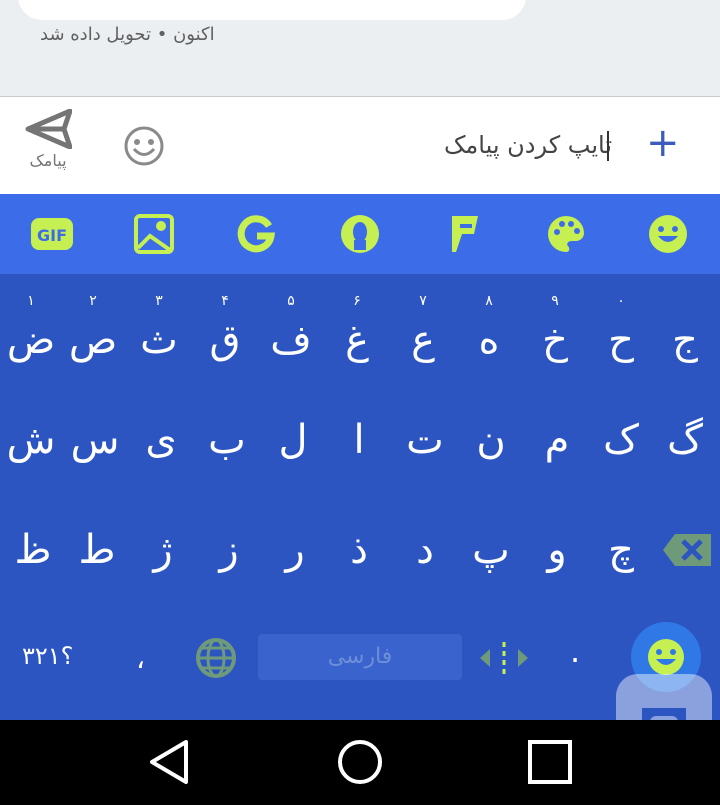 This screenshot has width=720, height=805. I want to click on keyboard-toolbar: GIF, so click(360, 234).